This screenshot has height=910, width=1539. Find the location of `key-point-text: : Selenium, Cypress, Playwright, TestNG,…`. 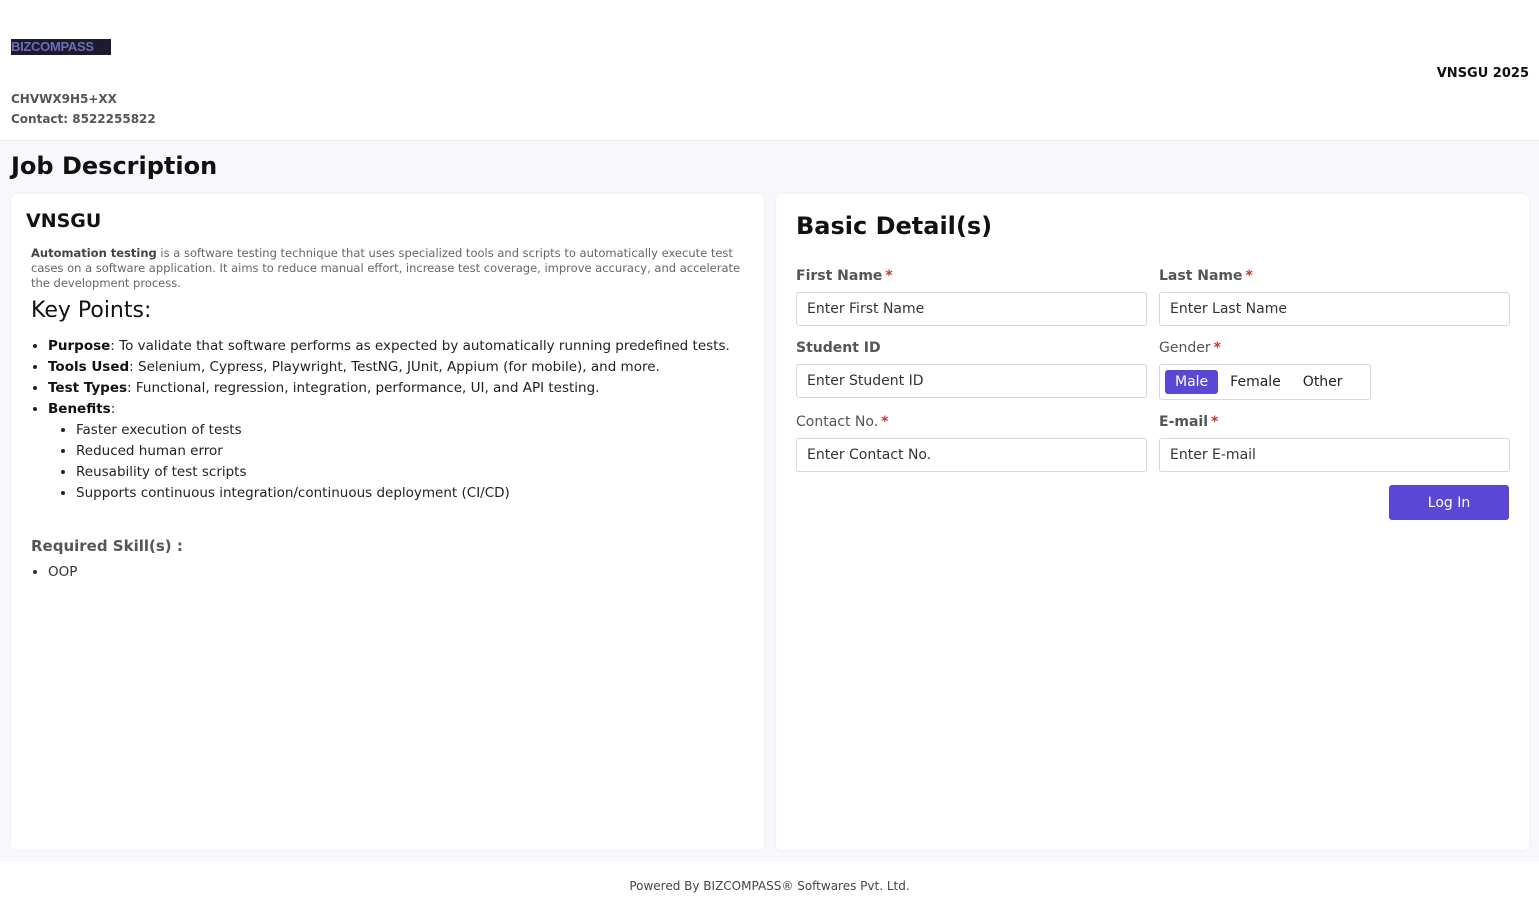

key-point-text: : Selenium, Cypress, Playwright, TestNG,… is located at coordinates (394, 367).